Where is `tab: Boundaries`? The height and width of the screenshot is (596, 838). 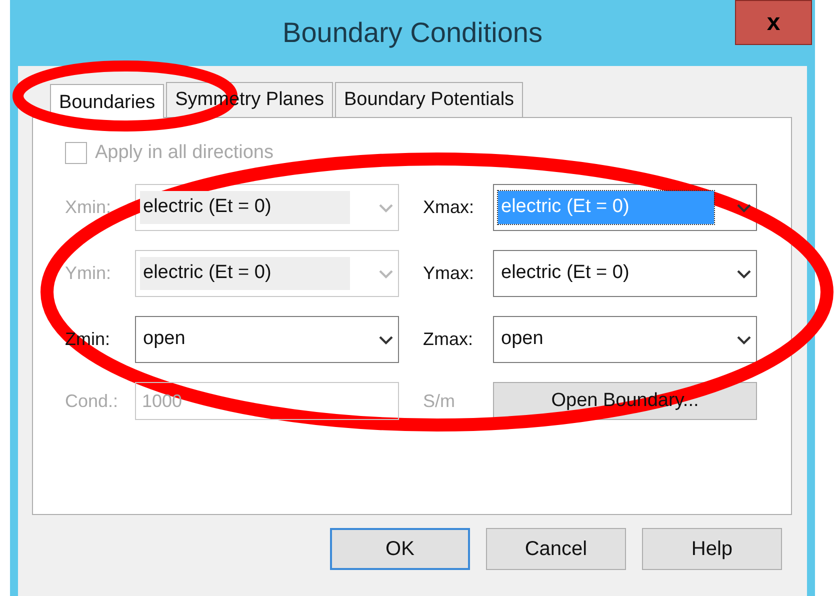
tab: Boundaries is located at coordinates (107, 101).